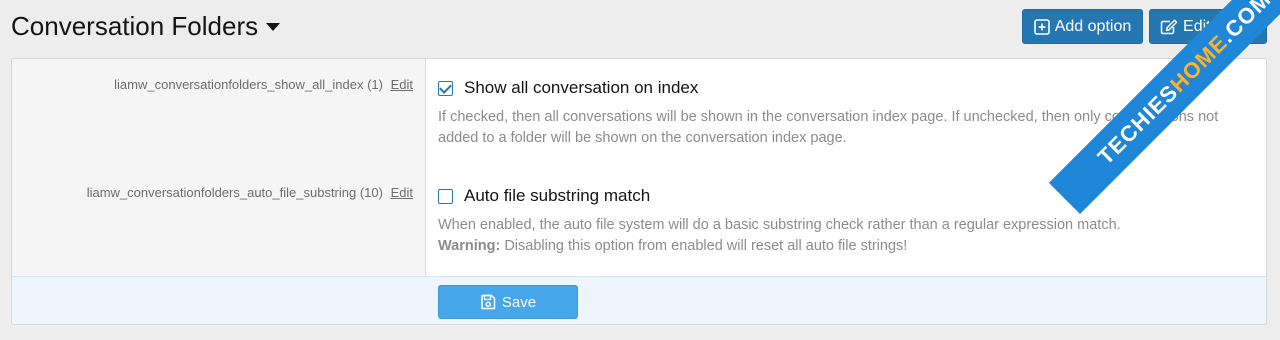 The height and width of the screenshot is (340, 1280). What do you see at coordinates (273, 27) in the screenshot?
I see `caret-down-icon` at bounding box center [273, 27].